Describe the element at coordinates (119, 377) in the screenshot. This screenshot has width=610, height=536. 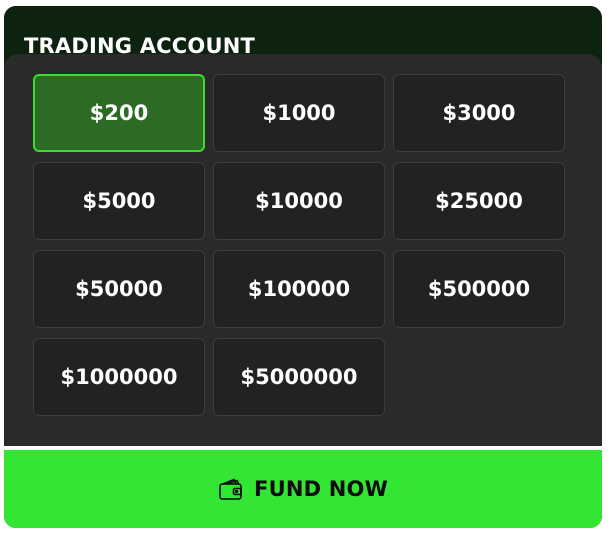
I see `amount-button-1000000: $1000000` at that location.